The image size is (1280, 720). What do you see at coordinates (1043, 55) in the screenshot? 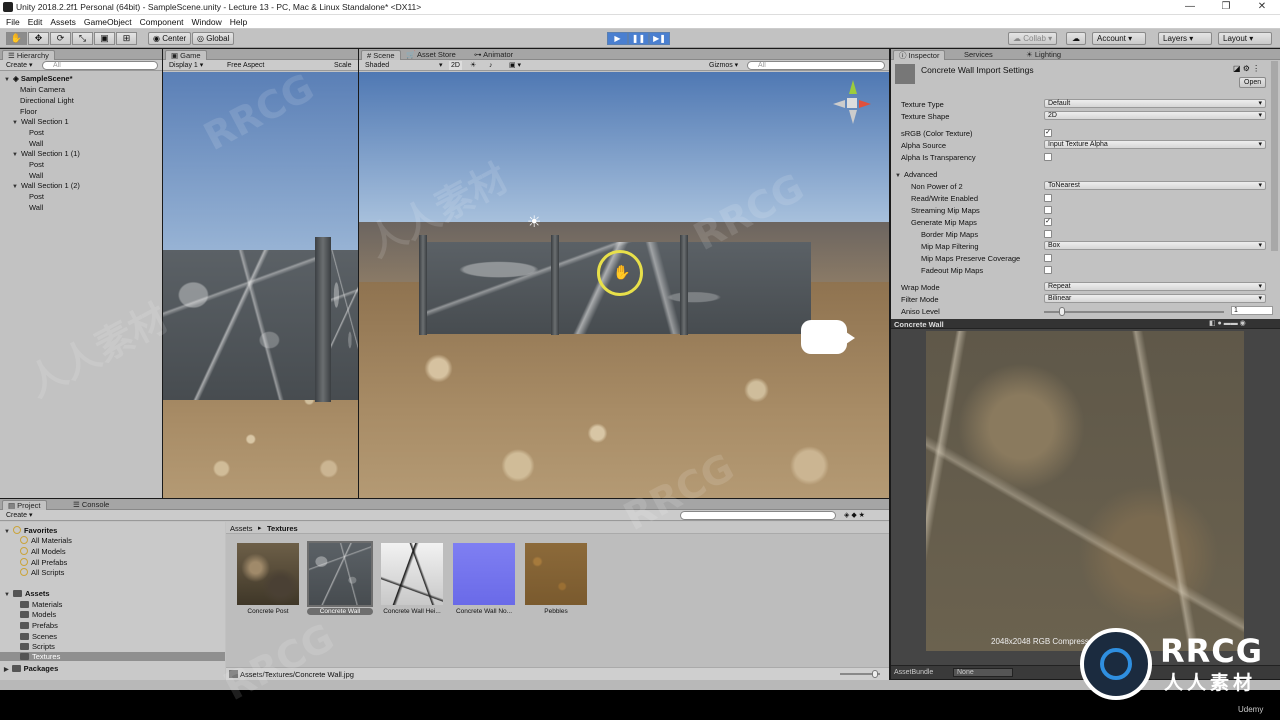
I see `tab-lighting: ☀ Lighting` at bounding box center [1043, 55].